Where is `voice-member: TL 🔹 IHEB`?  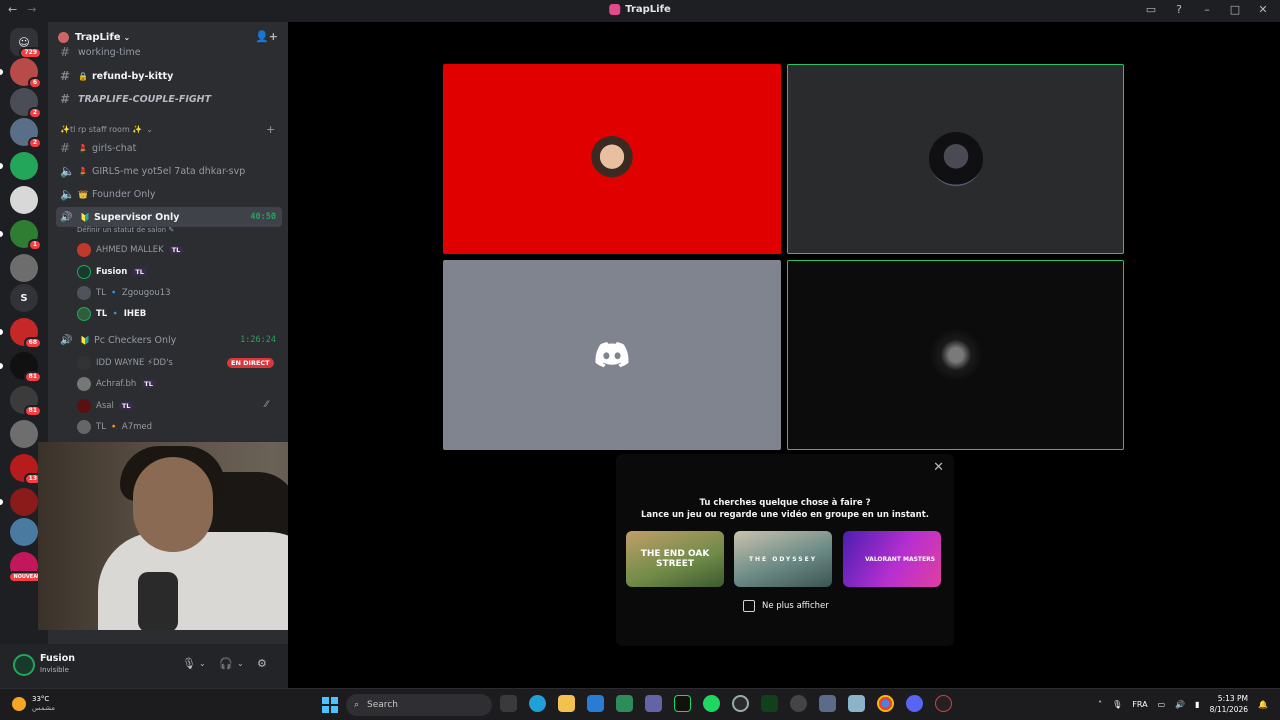 voice-member: TL 🔹 IHEB is located at coordinates (111, 314).